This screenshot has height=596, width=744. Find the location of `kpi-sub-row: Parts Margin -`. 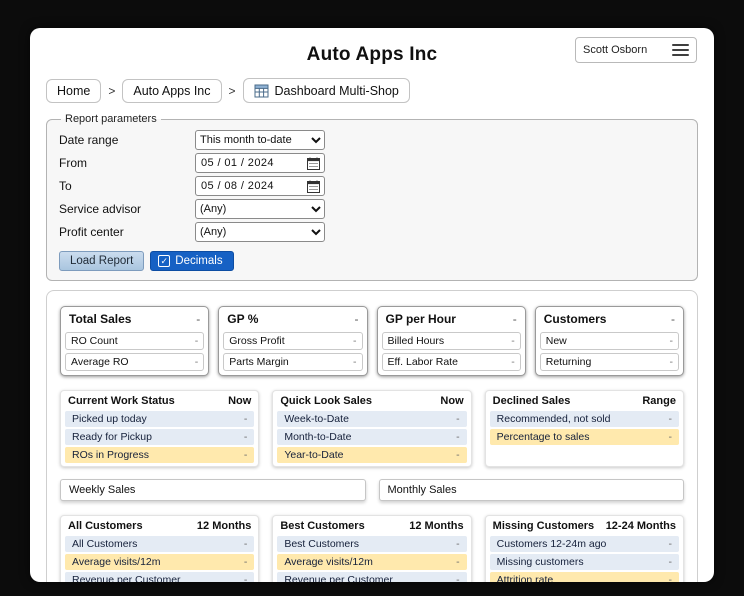

kpi-sub-row: Parts Margin - is located at coordinates (293, 362).